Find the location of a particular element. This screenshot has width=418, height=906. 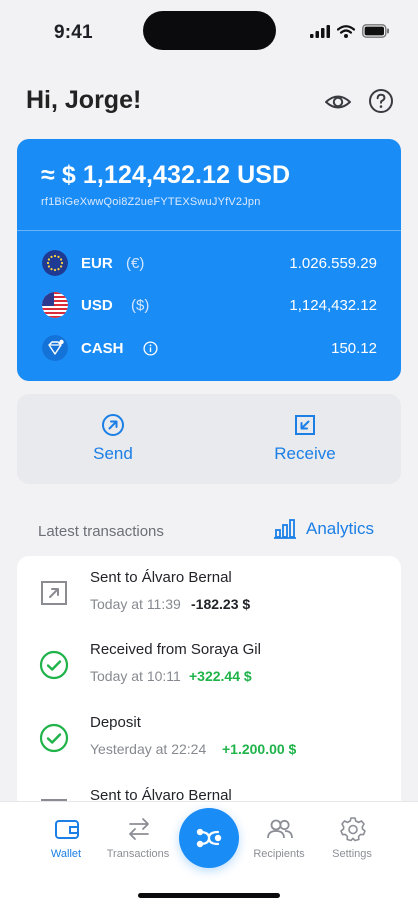

receive-button: Receive is located at coordinates (305, 439).